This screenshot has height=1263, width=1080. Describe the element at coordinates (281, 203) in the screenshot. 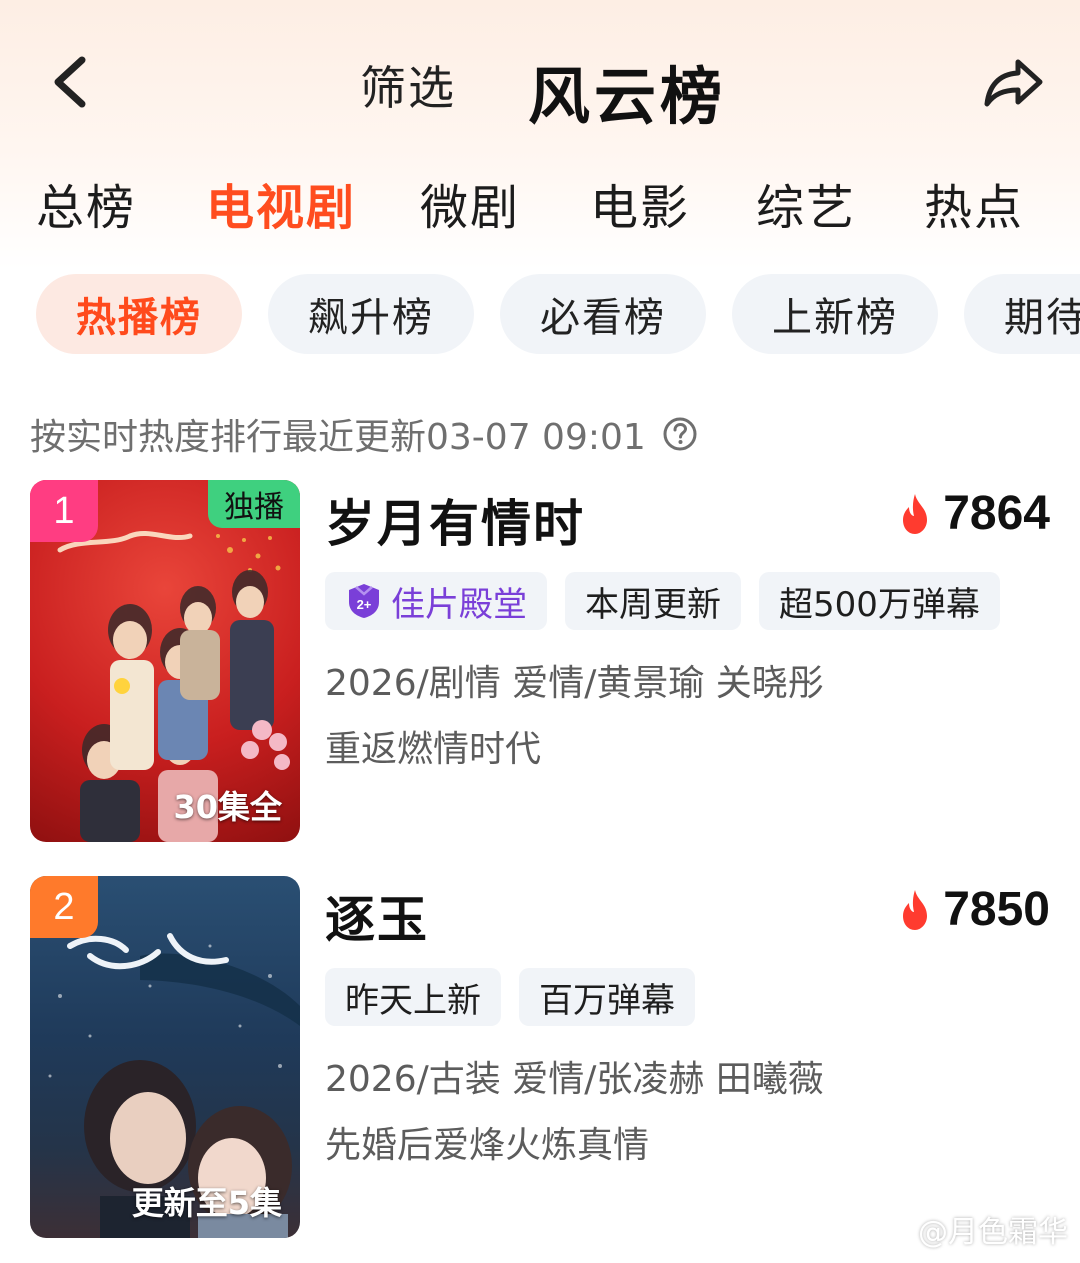

I see `tab-tv-series: 电视剧` at that location.